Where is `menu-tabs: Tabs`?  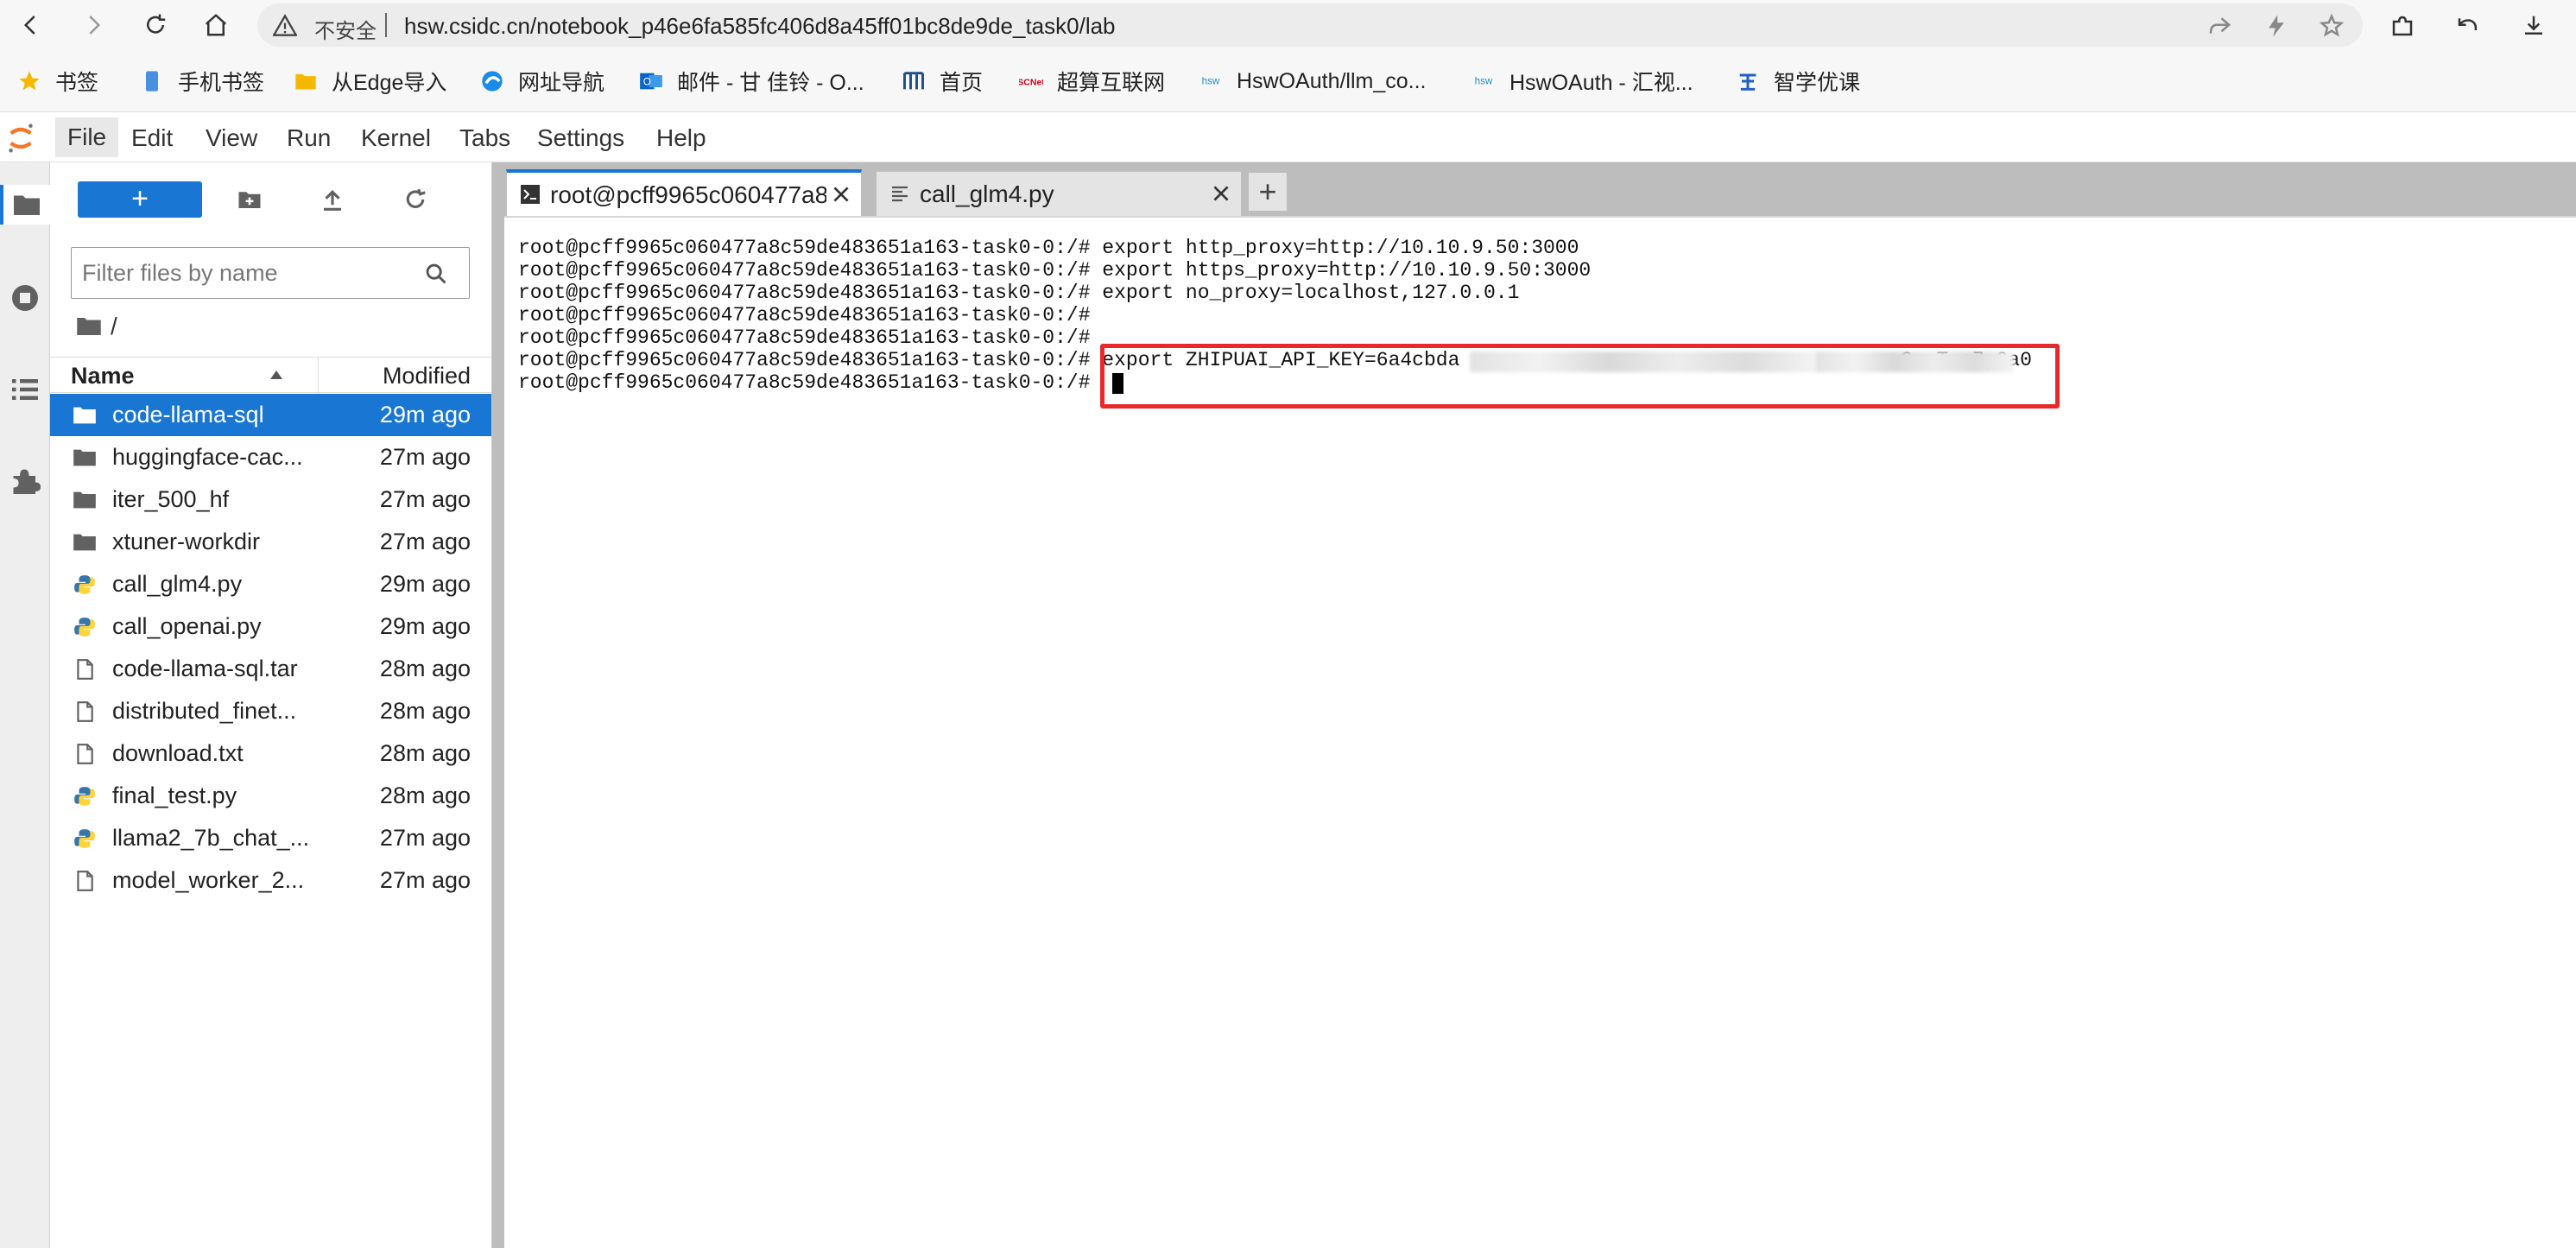 menu-tabs: Tabs is located at coordinates (484, 138).